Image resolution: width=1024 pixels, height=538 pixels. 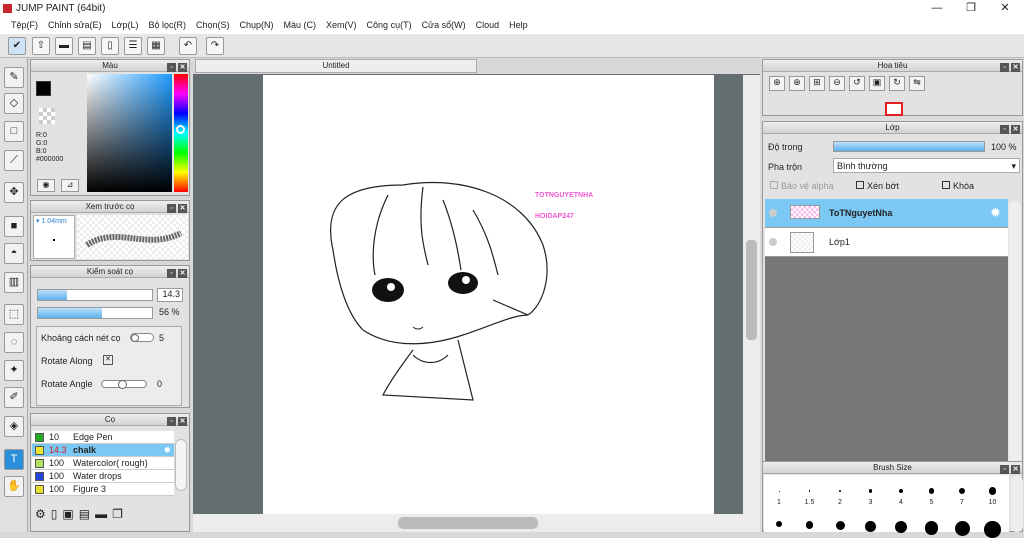 What do you see at coordinates (14, 160) in the screenshot?
I see `line-tool-icon: ⟋` at bounding box center [14, 160].